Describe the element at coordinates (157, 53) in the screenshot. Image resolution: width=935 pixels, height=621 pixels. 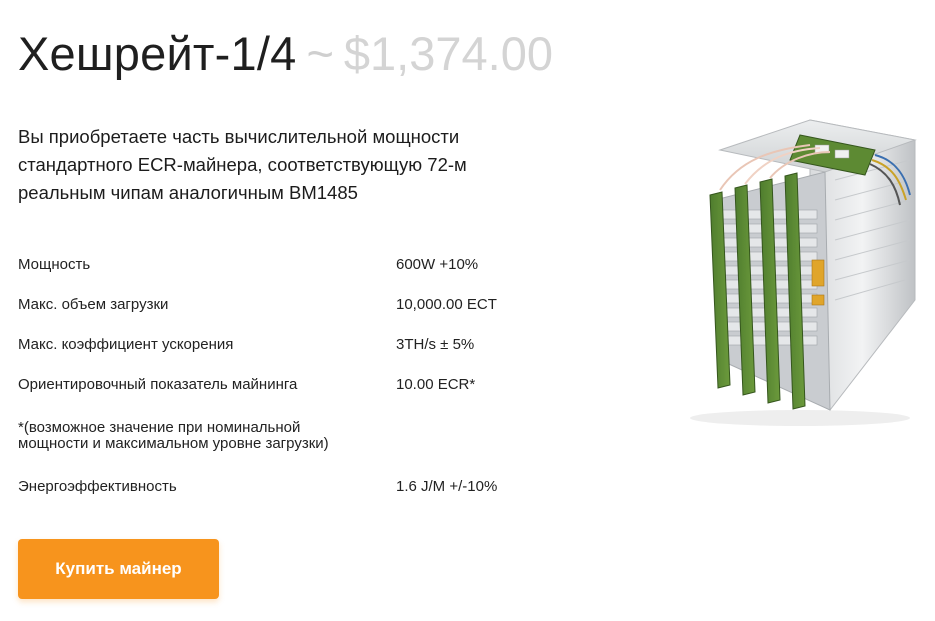
I see `product-title: Хешрейт-1/4` at that location.